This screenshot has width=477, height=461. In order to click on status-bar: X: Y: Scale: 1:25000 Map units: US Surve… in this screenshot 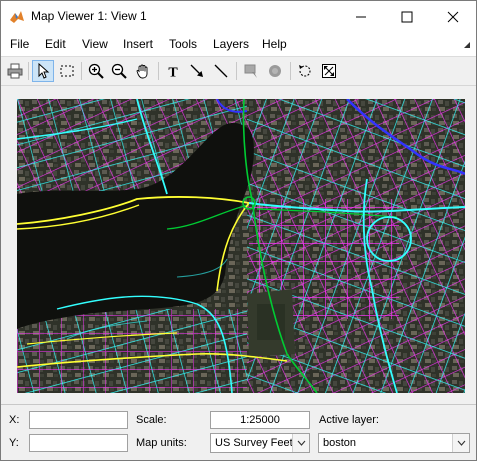, I will do `click(238, 432)`.